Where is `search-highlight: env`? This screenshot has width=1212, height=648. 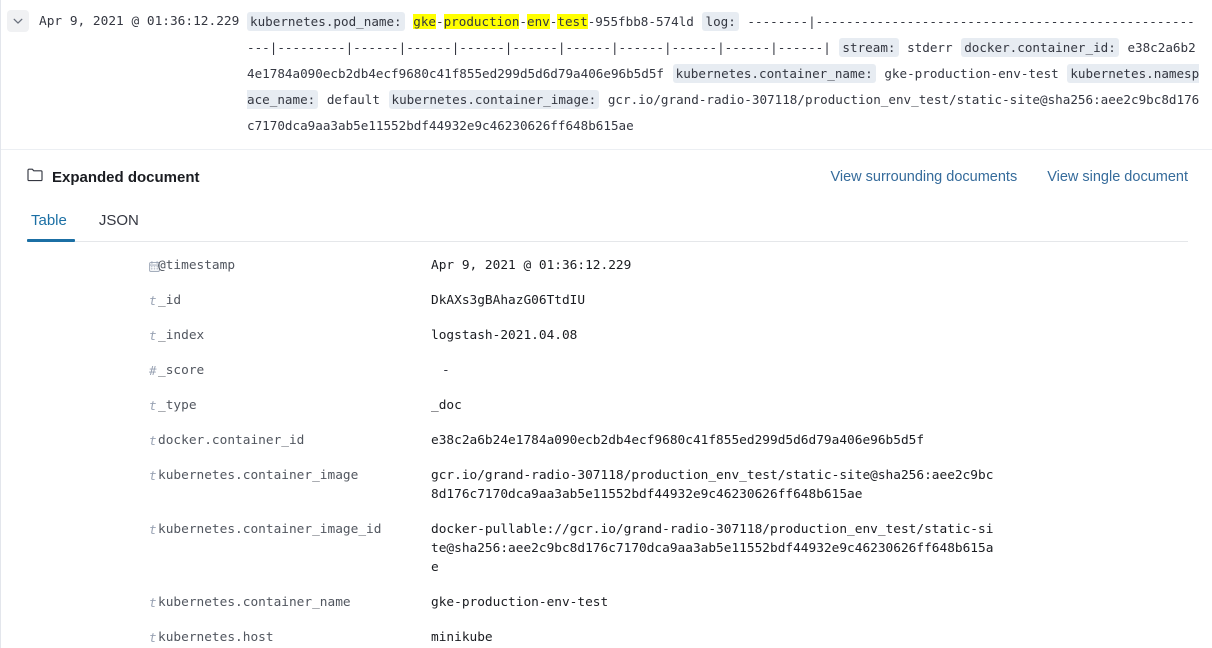 search-highlight: env is located at coordinates (538, 21).